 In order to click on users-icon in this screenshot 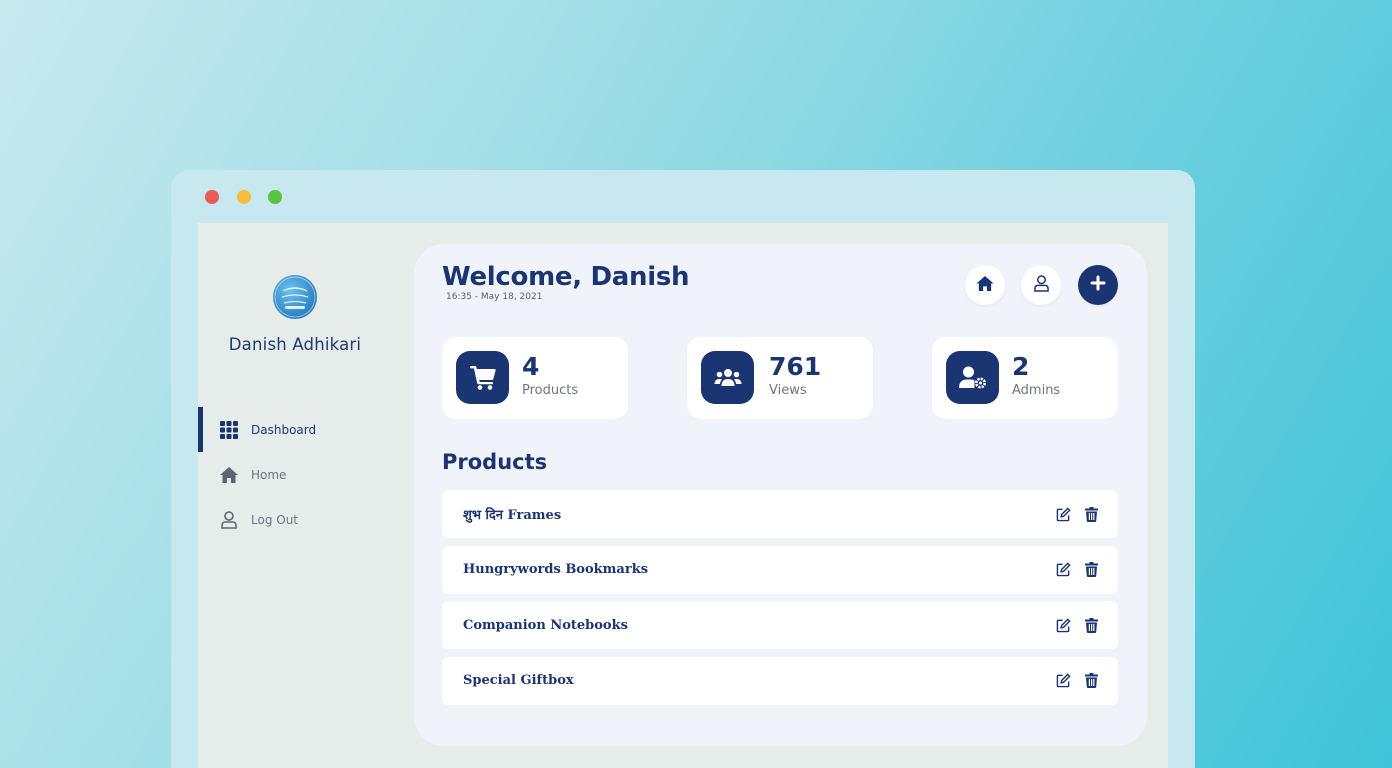, I will do `click(727, 377)`.